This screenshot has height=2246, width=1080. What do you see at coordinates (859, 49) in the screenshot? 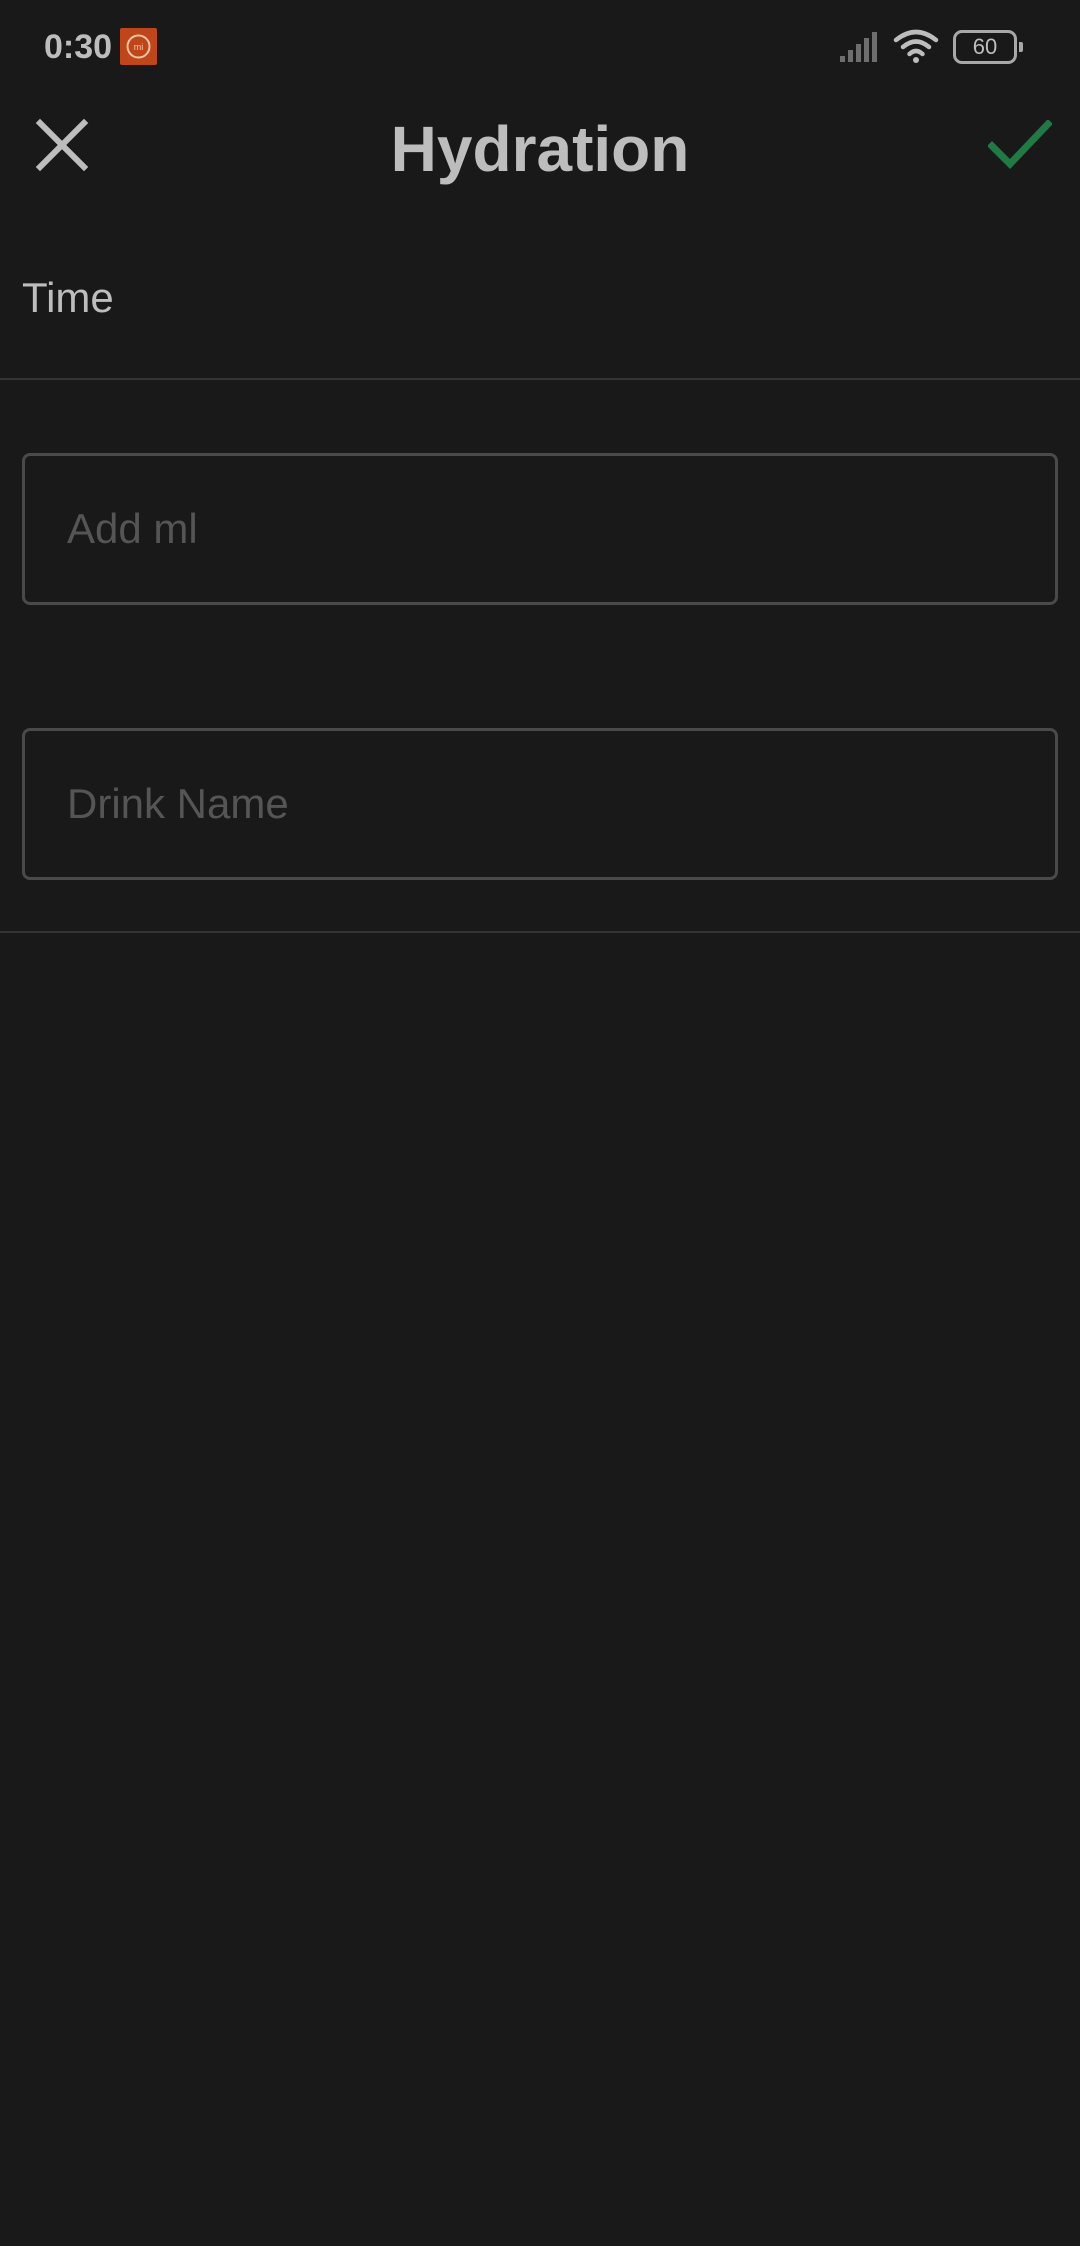
I see `cellular-signal-icon` at bounding box center [859, 49].